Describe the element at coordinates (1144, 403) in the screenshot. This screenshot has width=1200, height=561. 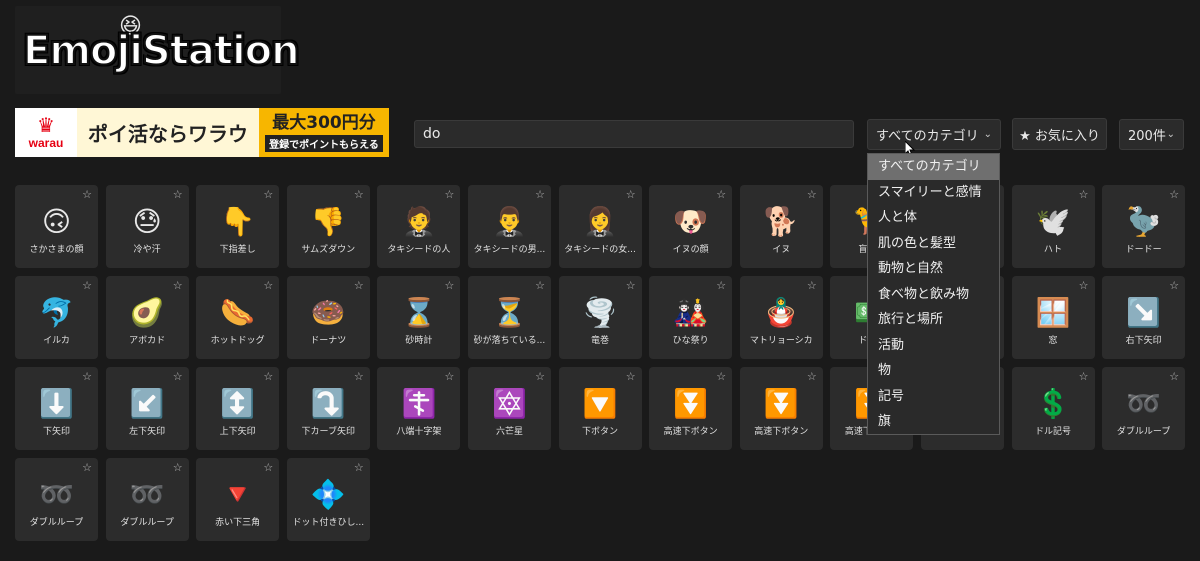
I see `emoji-glyph: ➿` at that location.